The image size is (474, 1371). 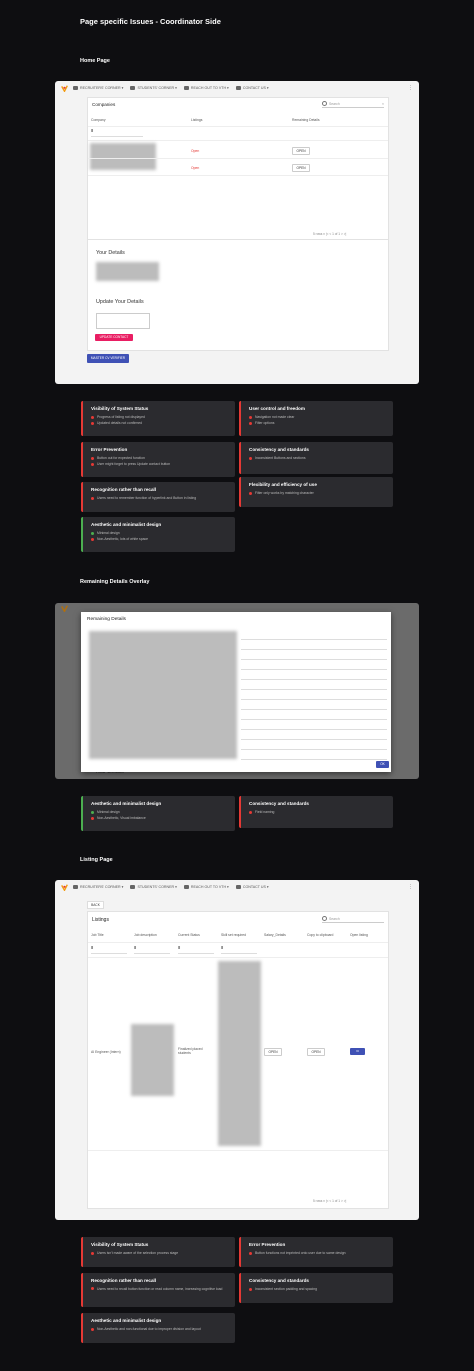 What do you see at coordinates (353, 104) in the screenshot?
I see `search-input: Search ×` at bounding box center [353, 104].